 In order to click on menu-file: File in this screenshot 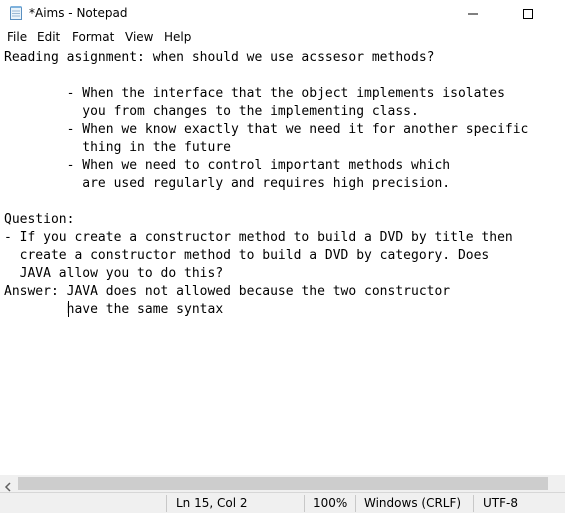, I will do `click(17, 37)`.